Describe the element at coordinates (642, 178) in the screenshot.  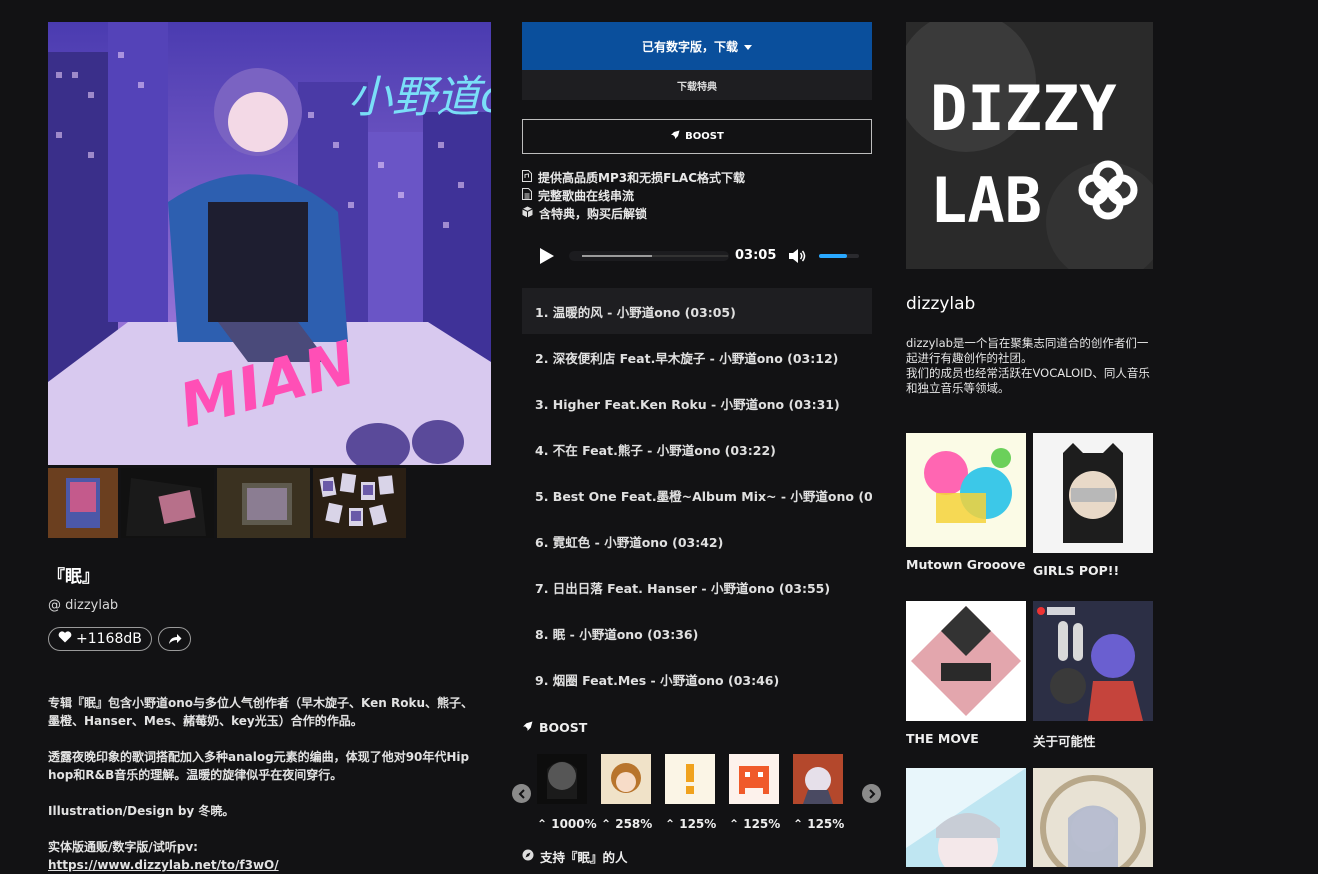
I see `feature-text: 提供高品质MP3和无损FLAC格式下载` at that location.